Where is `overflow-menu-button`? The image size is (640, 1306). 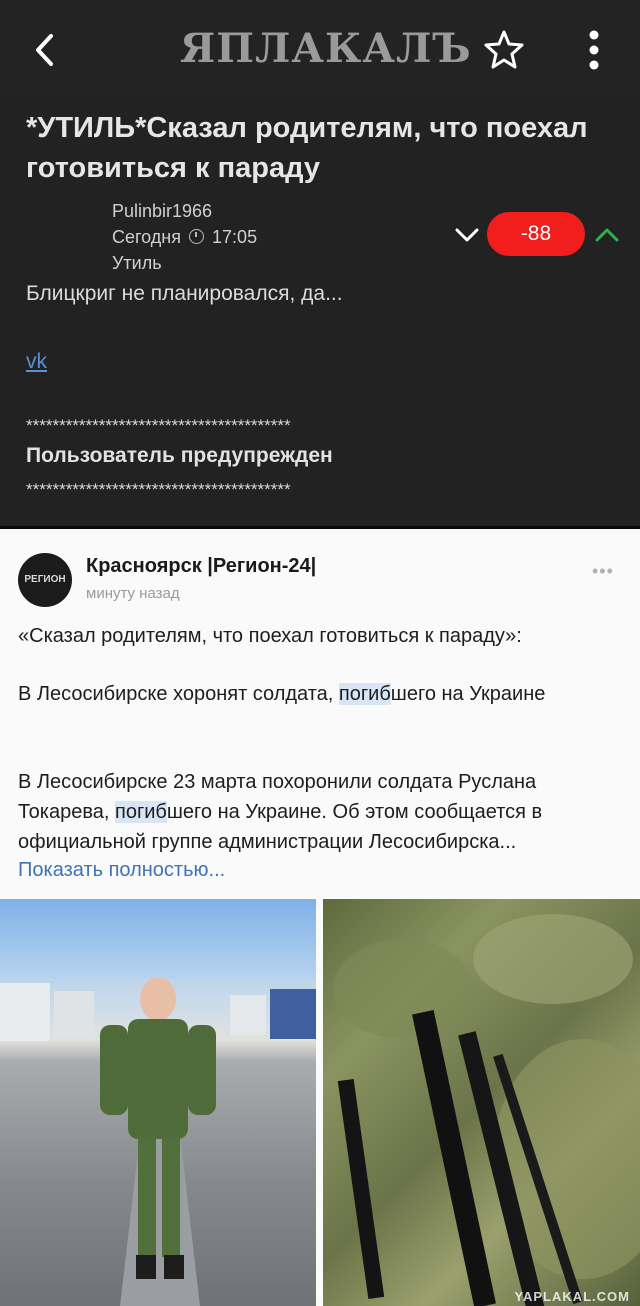 overflow-menu-button is located at coordinates (594, 50).